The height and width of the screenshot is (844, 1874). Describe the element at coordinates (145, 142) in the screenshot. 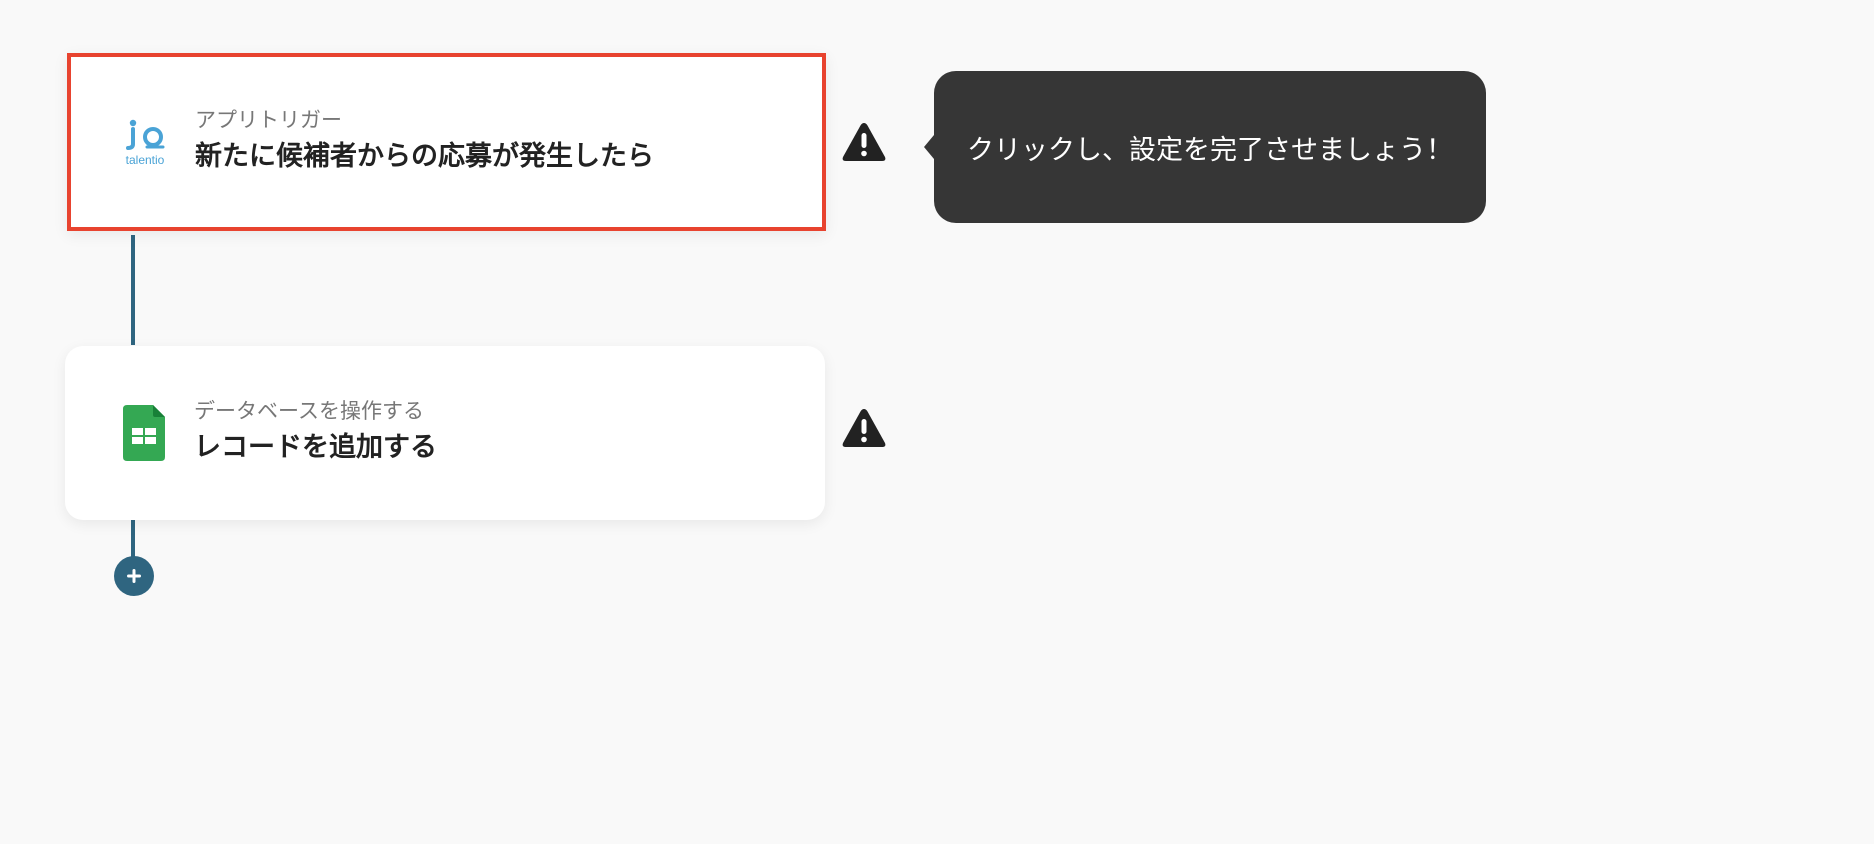

I see `talentio-logo-icon: talentio` at that location.